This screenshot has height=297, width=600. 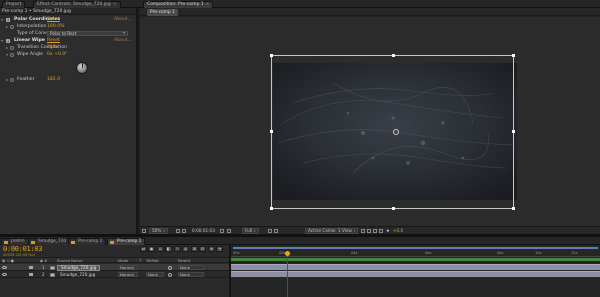 I want to click on always-preview-icon, so click(x=144, y=231).